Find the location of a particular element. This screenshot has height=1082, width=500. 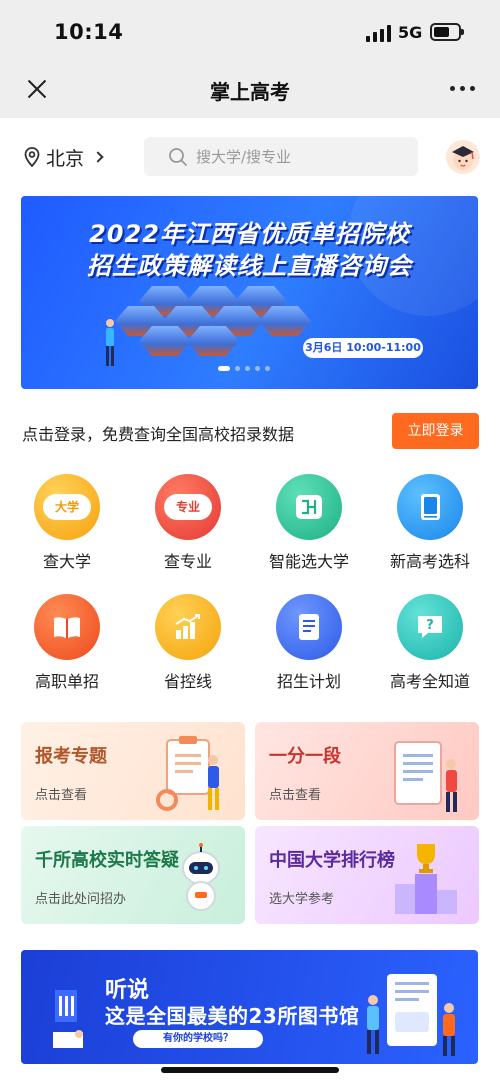

open-book-icon is located at coordinates (67, 627).